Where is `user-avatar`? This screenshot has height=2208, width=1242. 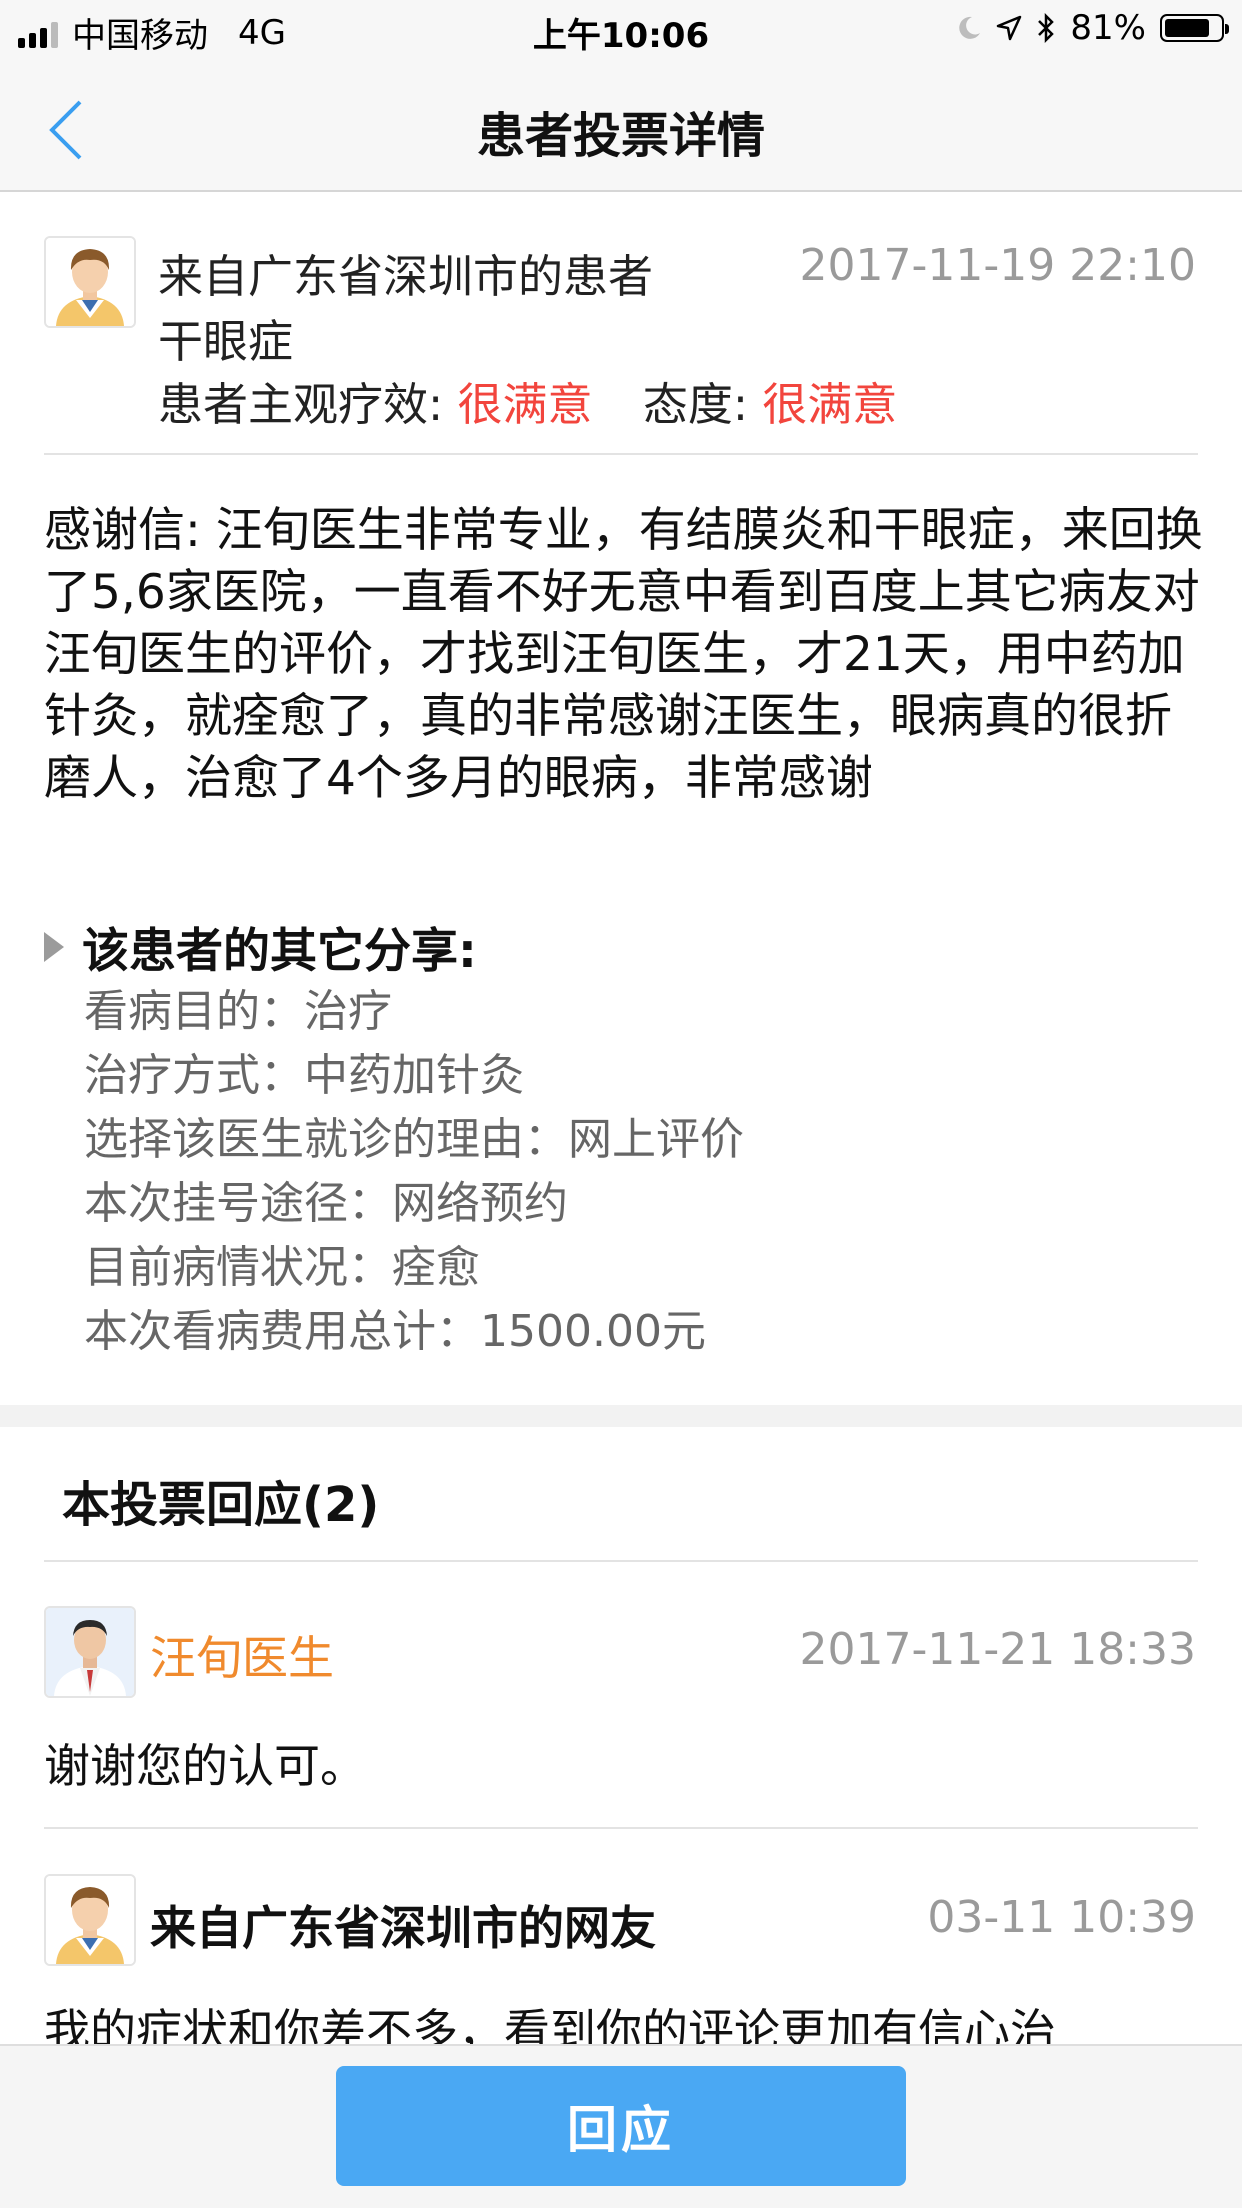
user-avatar is located at coordinates (90, 1920).